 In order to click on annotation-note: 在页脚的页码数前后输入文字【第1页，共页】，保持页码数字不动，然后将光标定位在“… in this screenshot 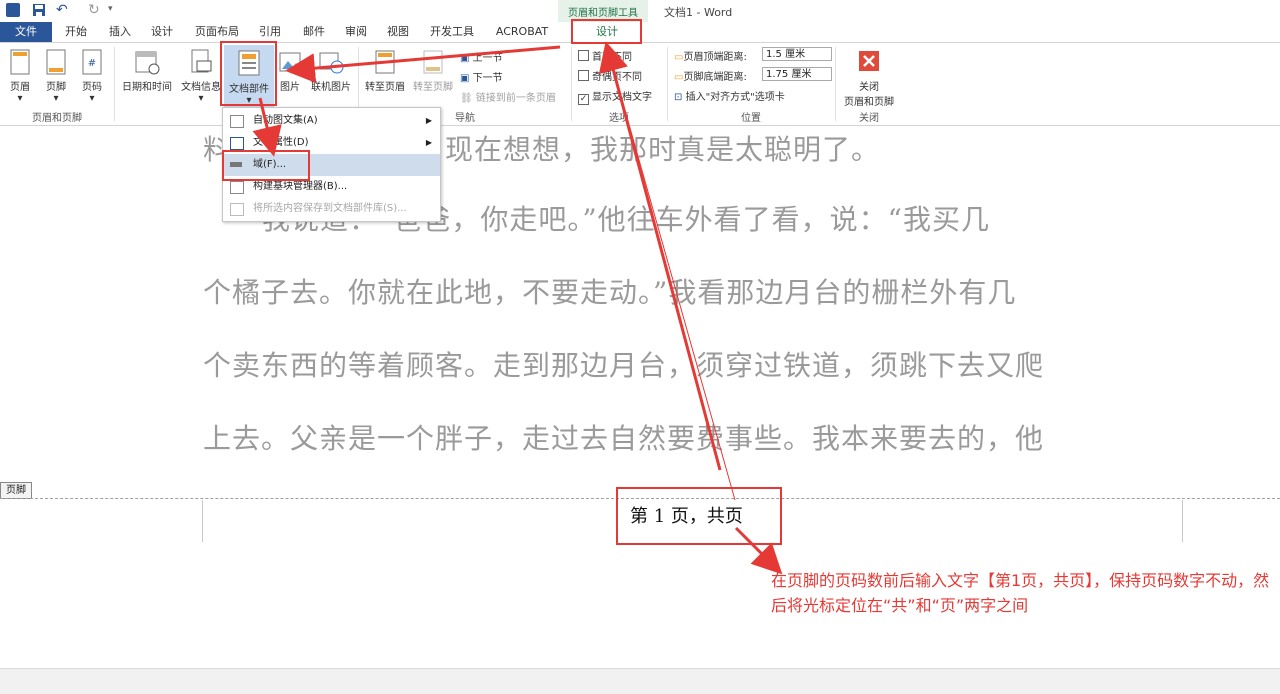, I will do `click(1020, 593)`.